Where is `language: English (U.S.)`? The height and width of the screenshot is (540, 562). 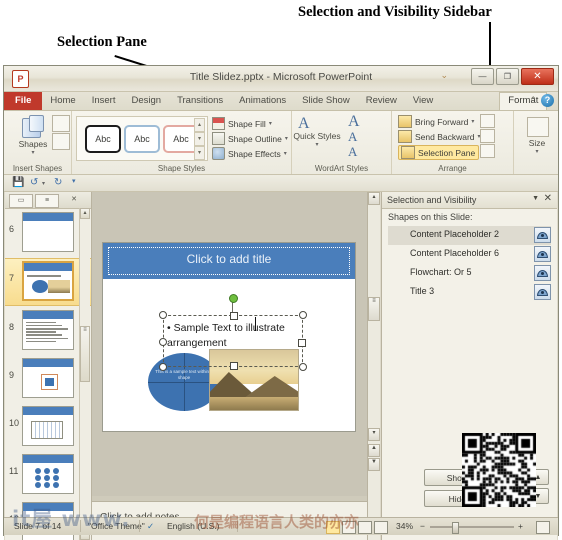
language: English (U.S.) is located at coordinates (193, 526).